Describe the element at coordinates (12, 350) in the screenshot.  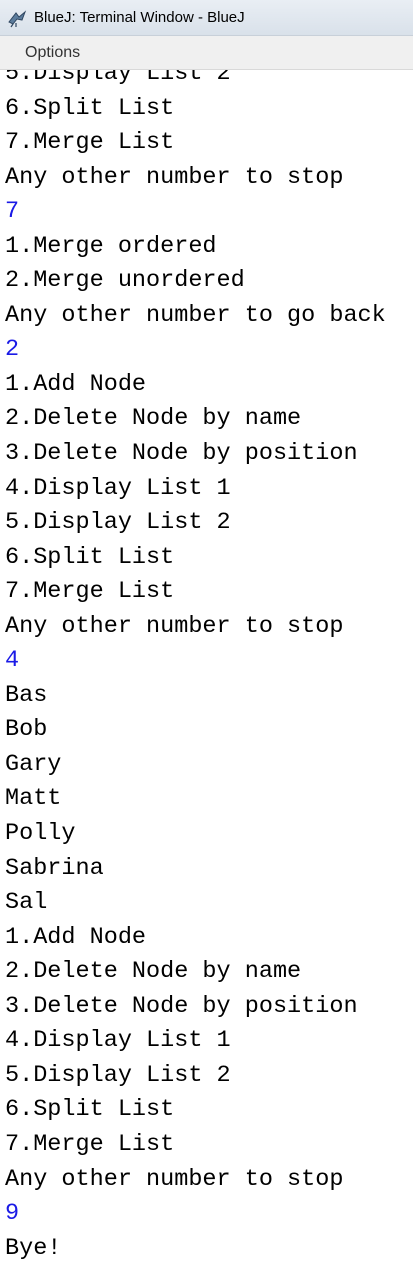
I see `user-input-line: 2` at that location.